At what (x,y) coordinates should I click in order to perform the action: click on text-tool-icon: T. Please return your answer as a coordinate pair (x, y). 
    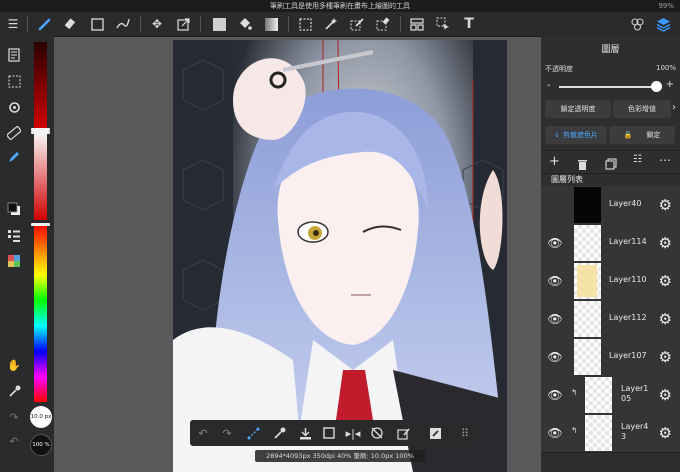
    Looking at the image, I should click on (469, 24).